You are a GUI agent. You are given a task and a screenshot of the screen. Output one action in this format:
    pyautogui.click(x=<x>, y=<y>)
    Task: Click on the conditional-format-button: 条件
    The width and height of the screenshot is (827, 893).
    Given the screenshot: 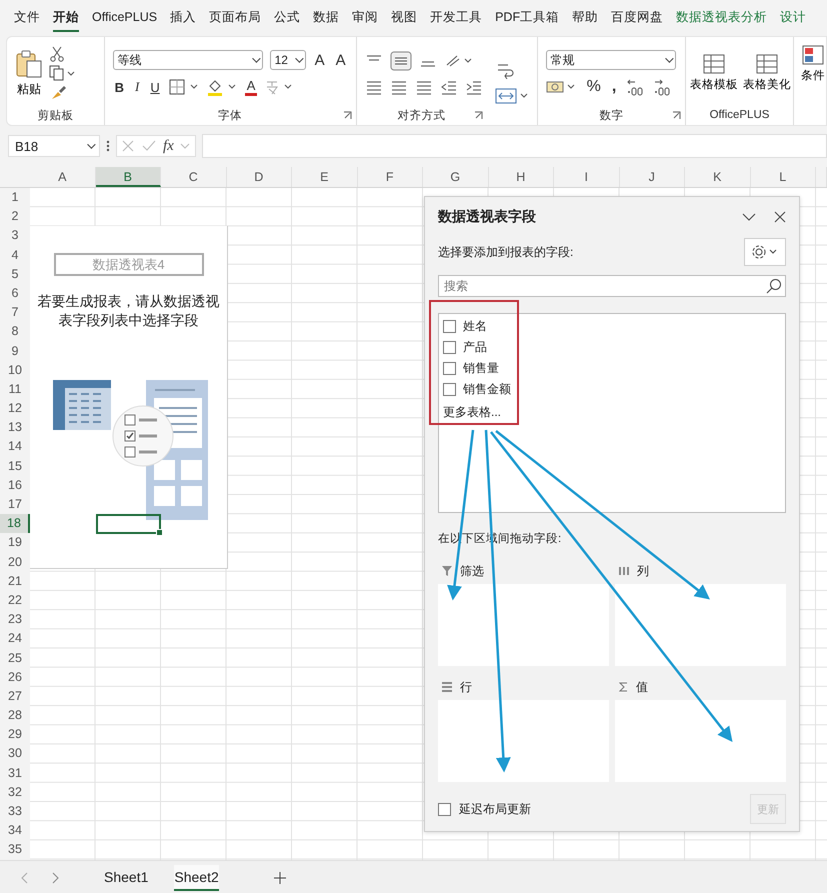 What is the action you would take?
    pyautogui.click(x=813, y=64)
    